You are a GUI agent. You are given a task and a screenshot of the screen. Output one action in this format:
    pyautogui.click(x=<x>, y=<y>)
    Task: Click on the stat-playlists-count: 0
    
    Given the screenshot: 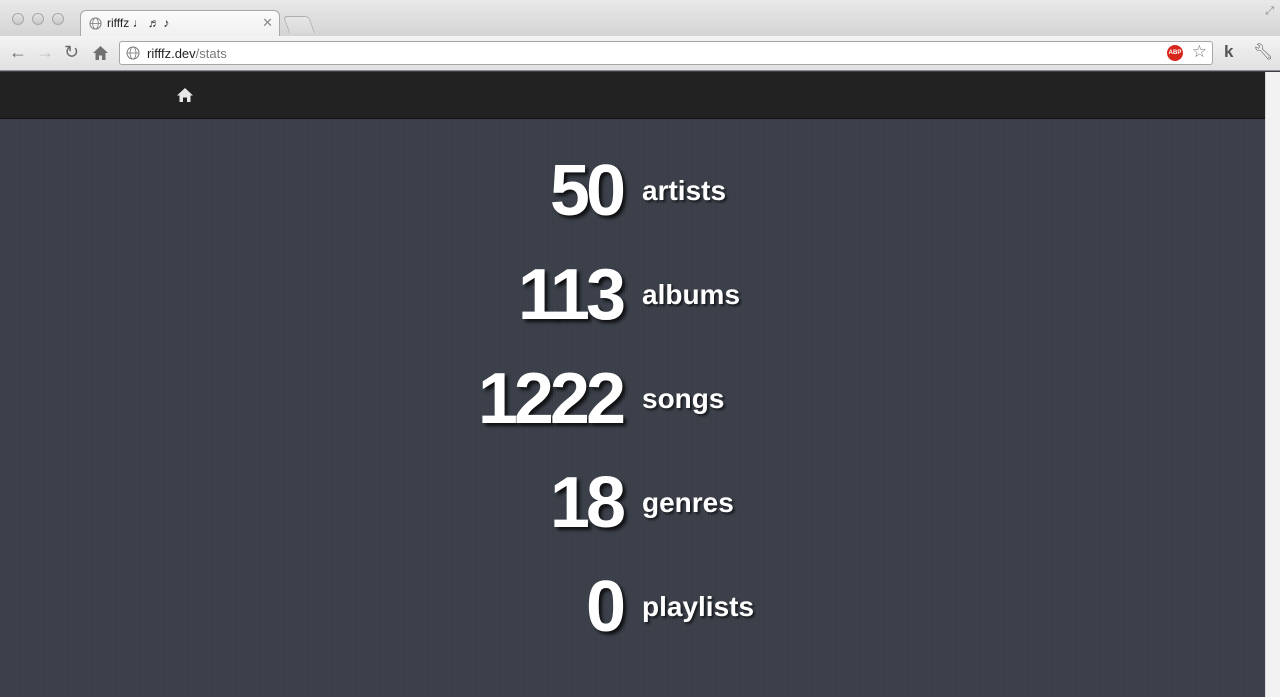 What is the action you would take?
    pyautogui.click(x=605, y=607)
    